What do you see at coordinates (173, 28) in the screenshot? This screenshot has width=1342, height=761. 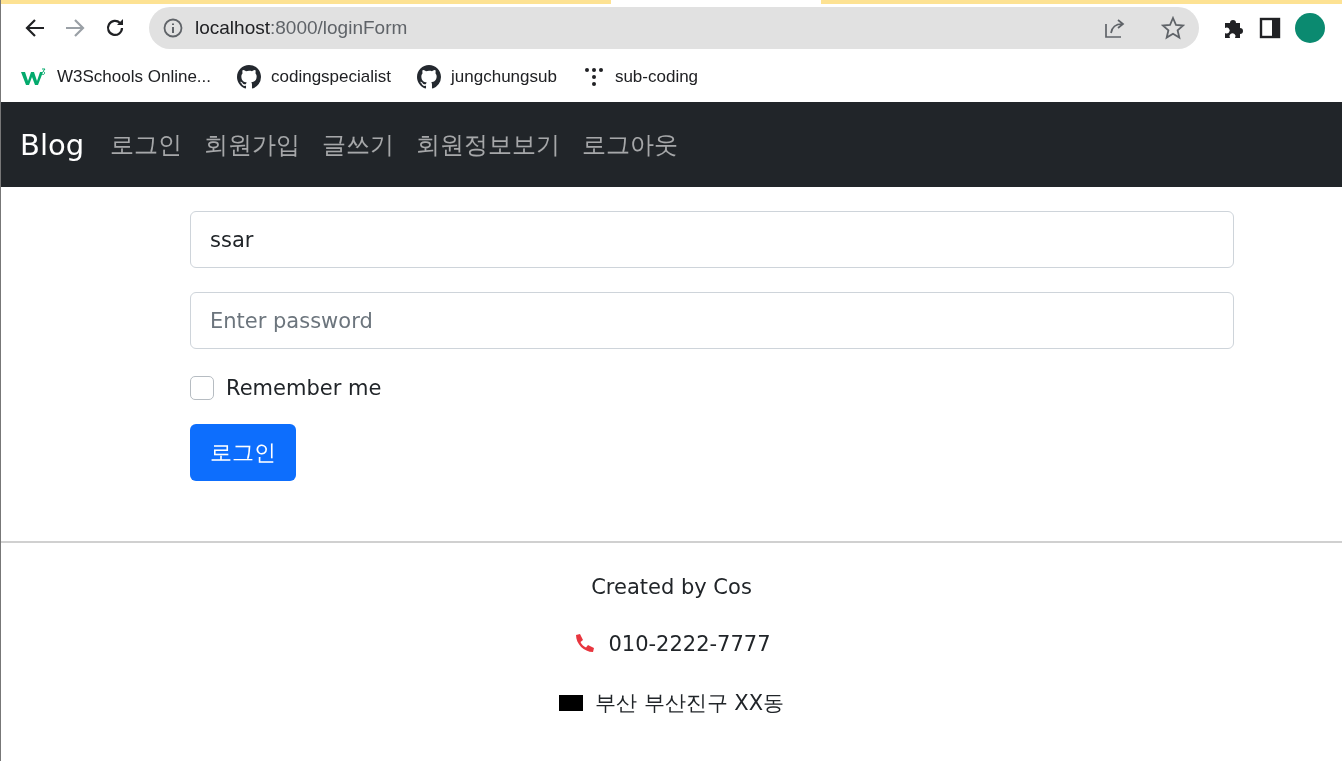 I see `info-icon` at bounding box center [173, 28].